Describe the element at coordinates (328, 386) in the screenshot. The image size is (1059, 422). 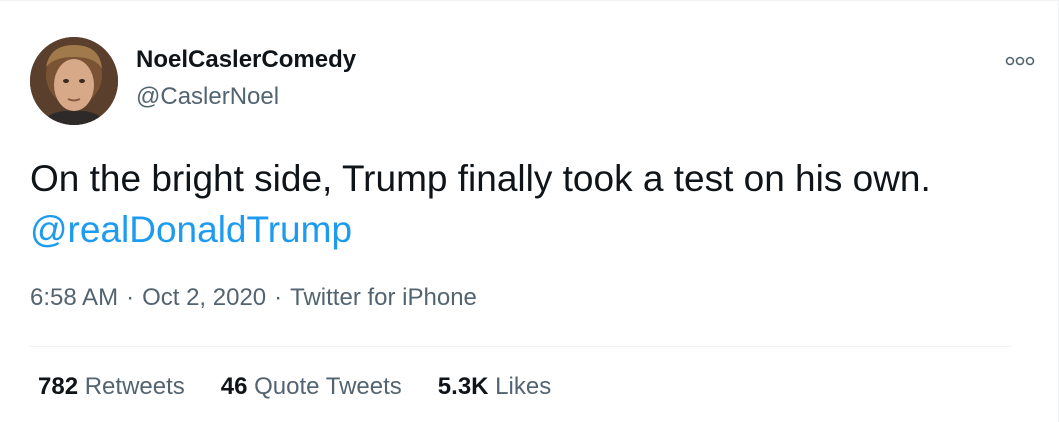
I see `quote-tweets-label: Quote Tweets` at that location.